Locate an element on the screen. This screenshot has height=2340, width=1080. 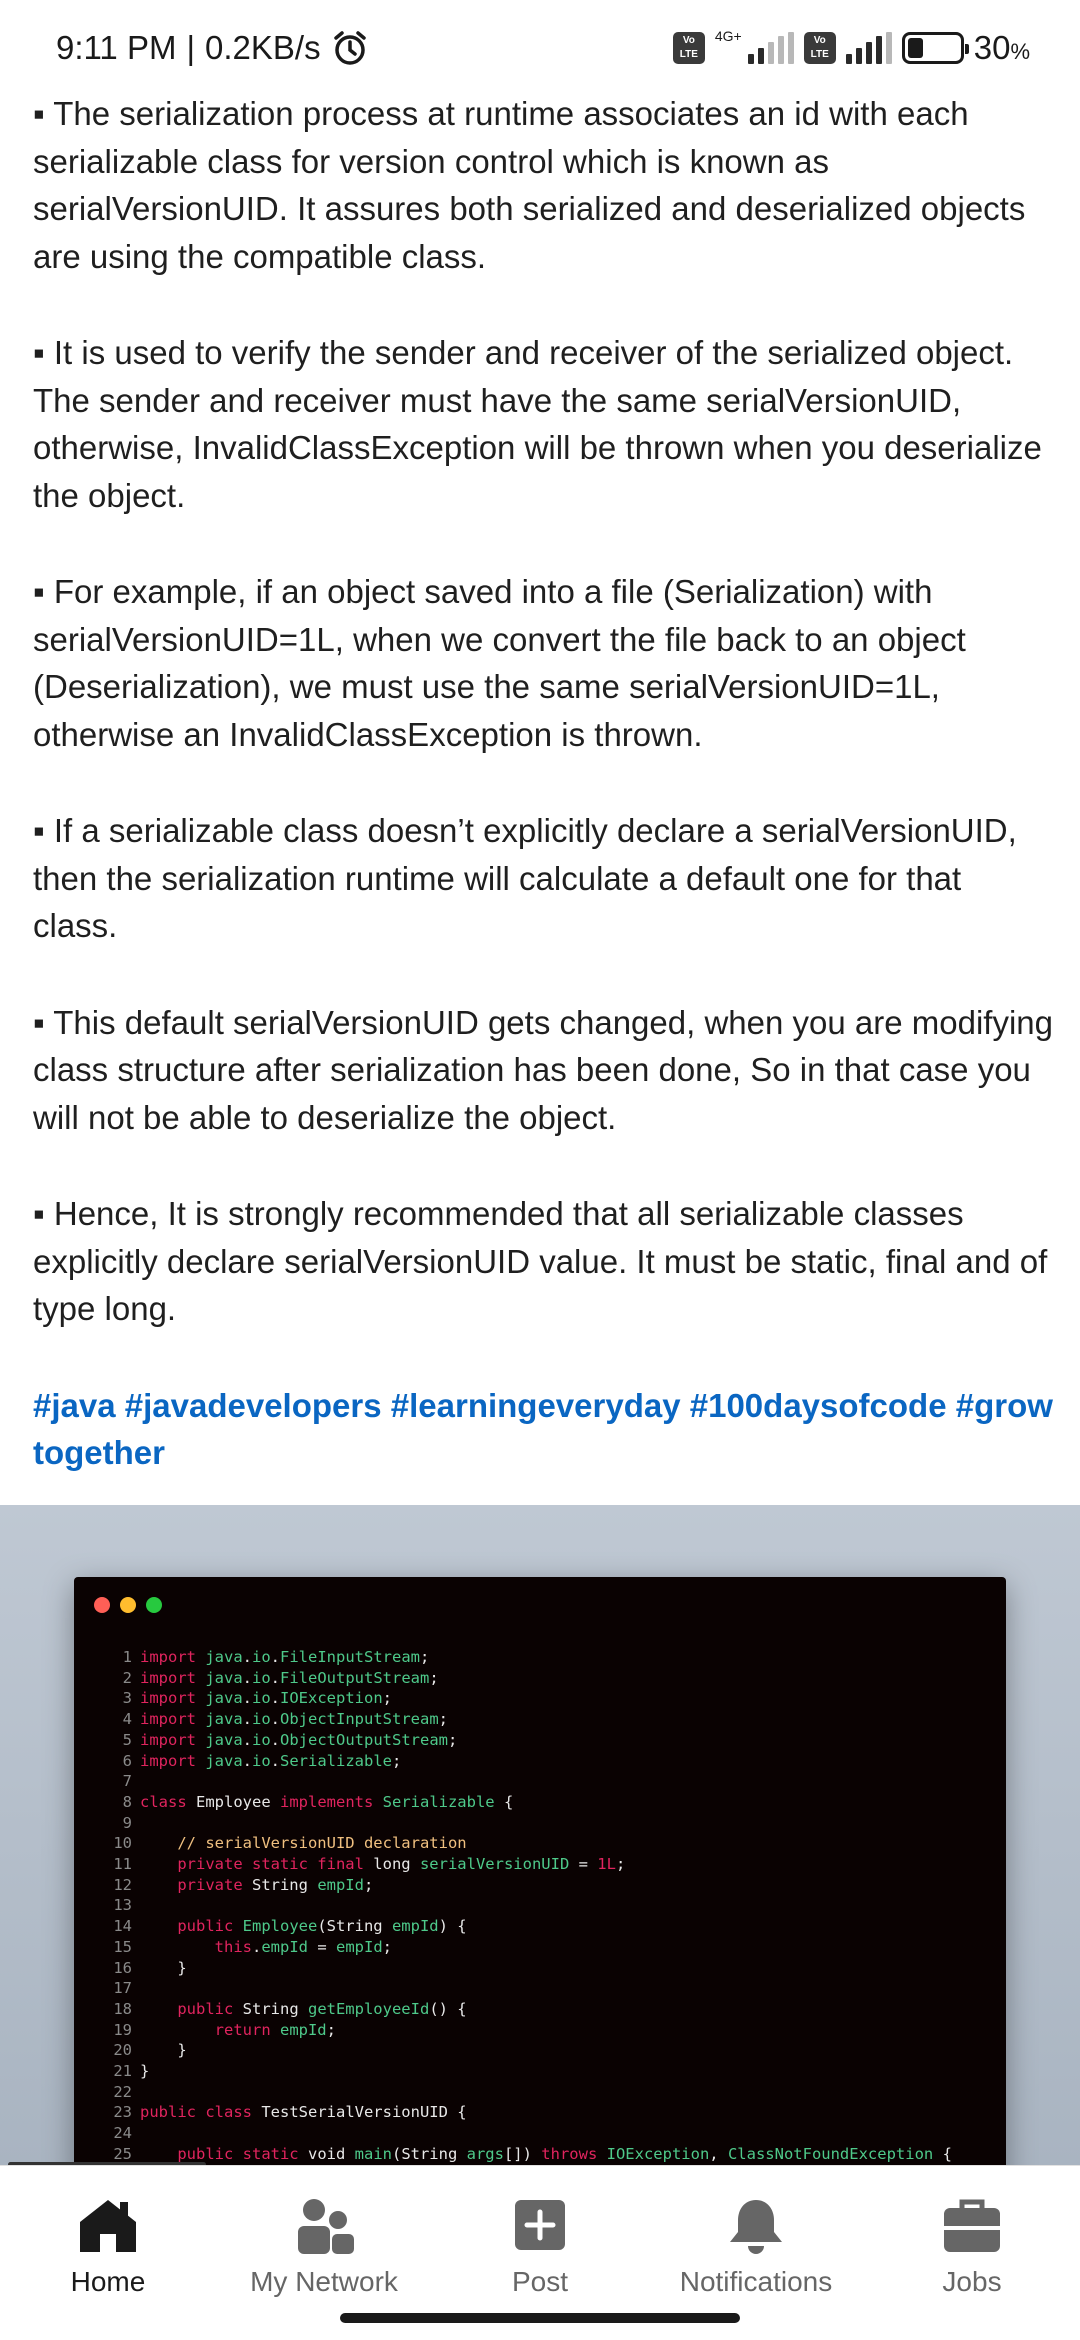
code-token: = is located at coordinates (322, 1946).